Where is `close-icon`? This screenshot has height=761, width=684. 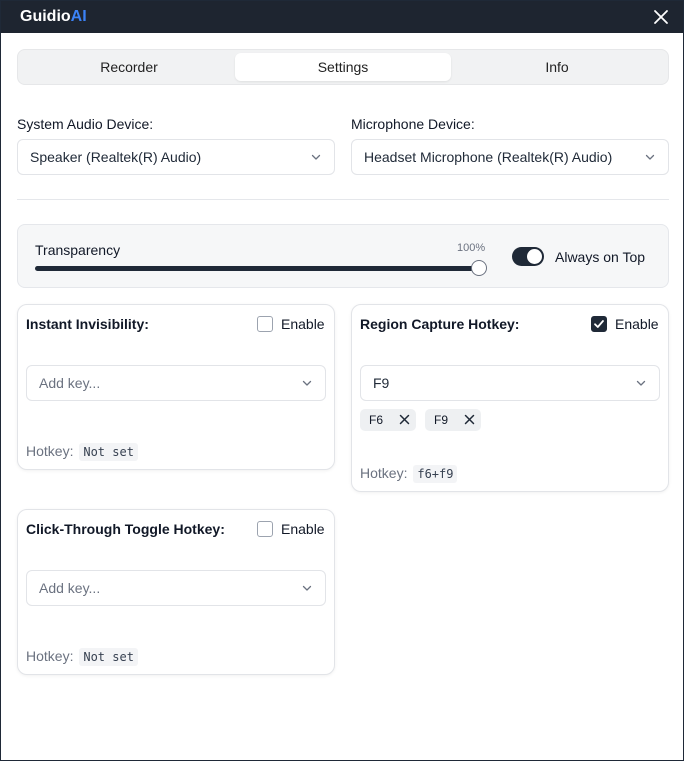
close-icon is located at coordinates (661, 17).